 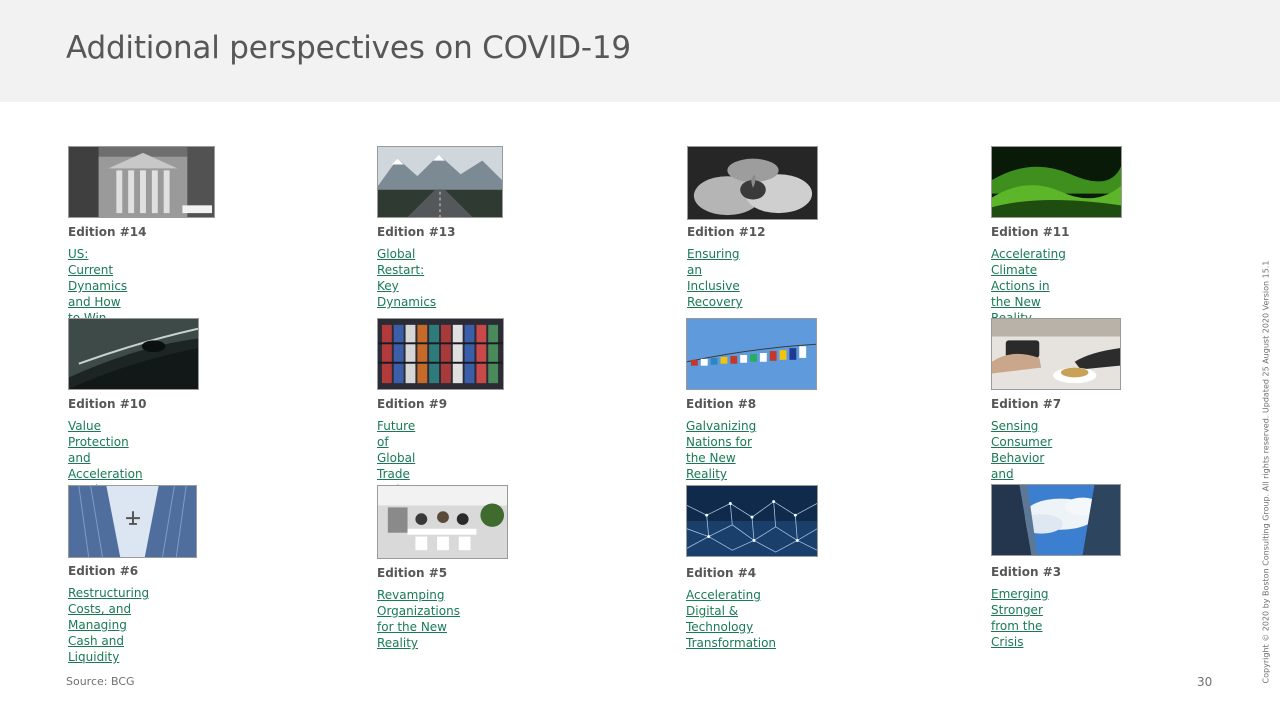 I want to click on edition-number: Edition #6, so click(x=103, y=571).